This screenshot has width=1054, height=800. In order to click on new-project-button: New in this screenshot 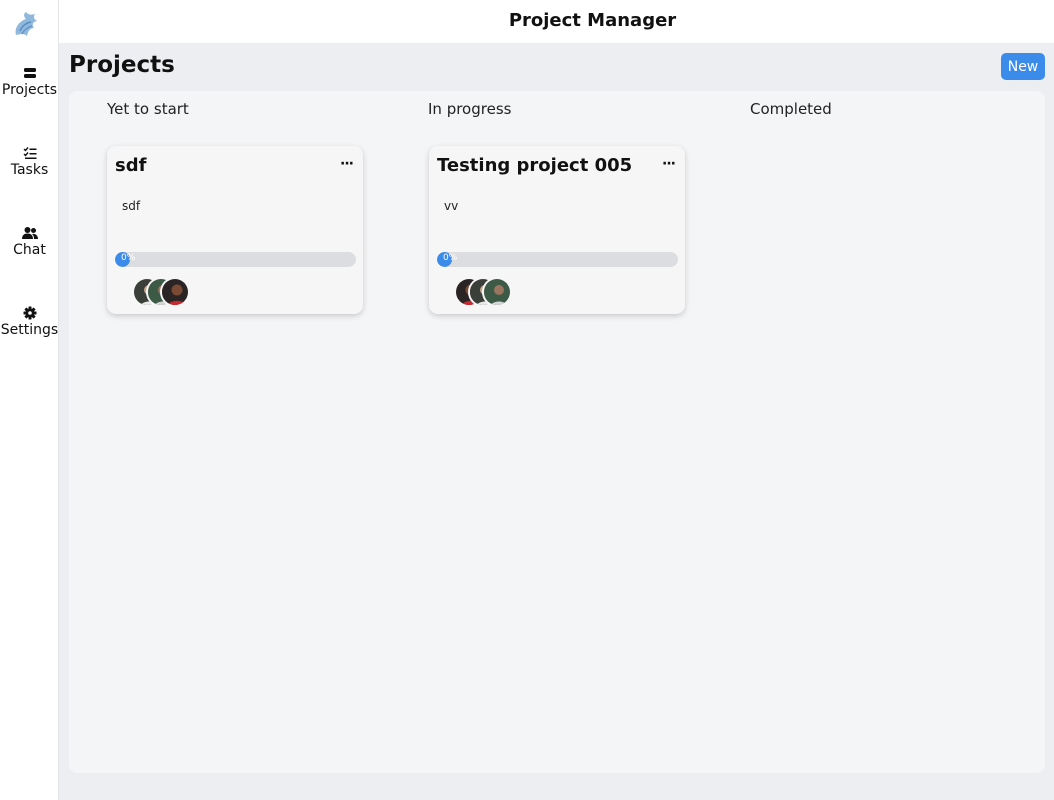, I will do `click(1023, 66)`.